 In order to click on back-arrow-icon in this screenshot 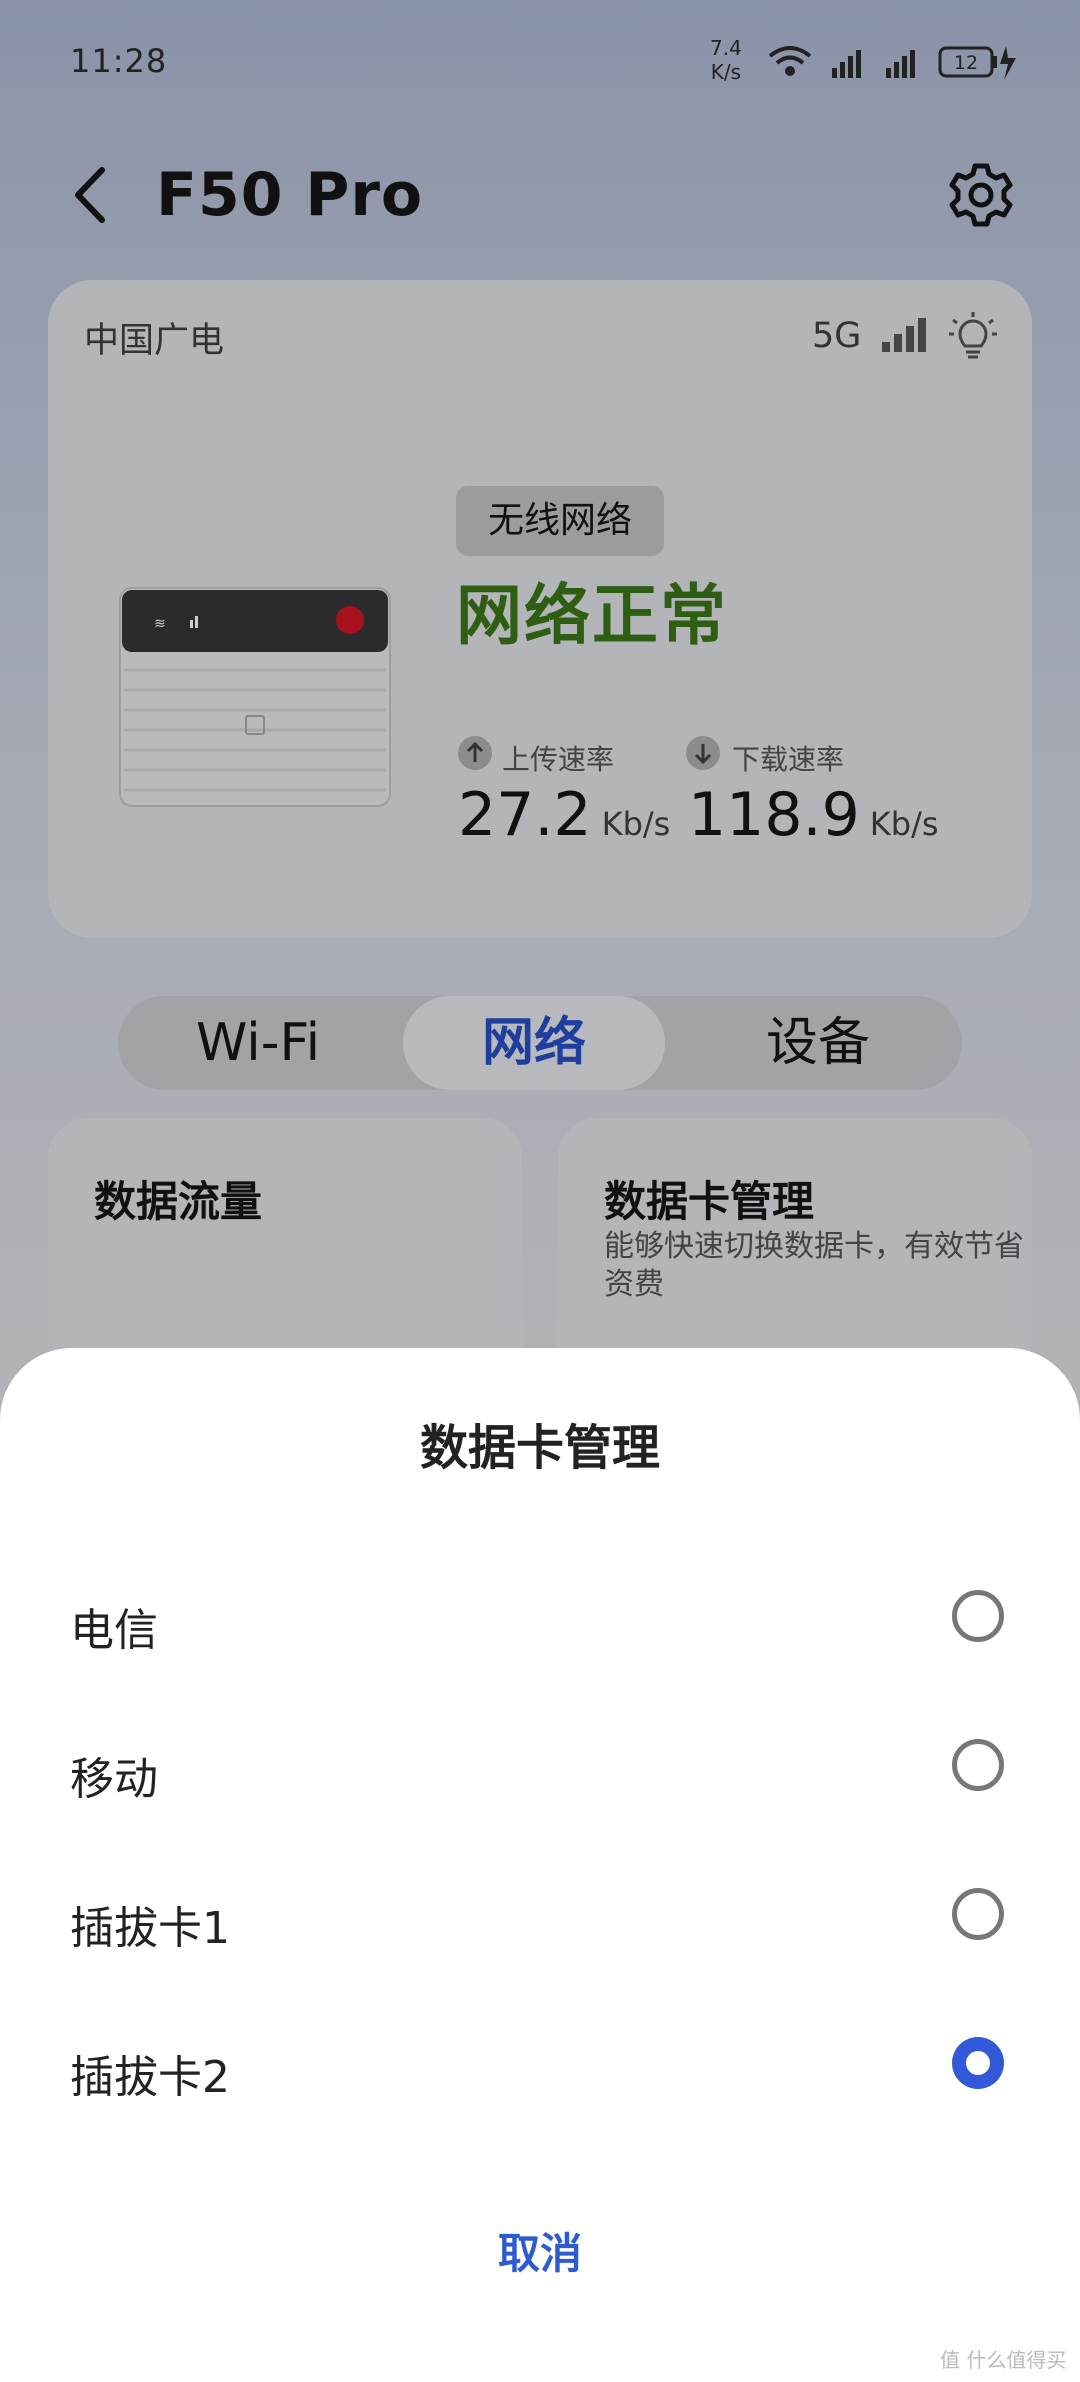, I will do `click(92, 195)`.